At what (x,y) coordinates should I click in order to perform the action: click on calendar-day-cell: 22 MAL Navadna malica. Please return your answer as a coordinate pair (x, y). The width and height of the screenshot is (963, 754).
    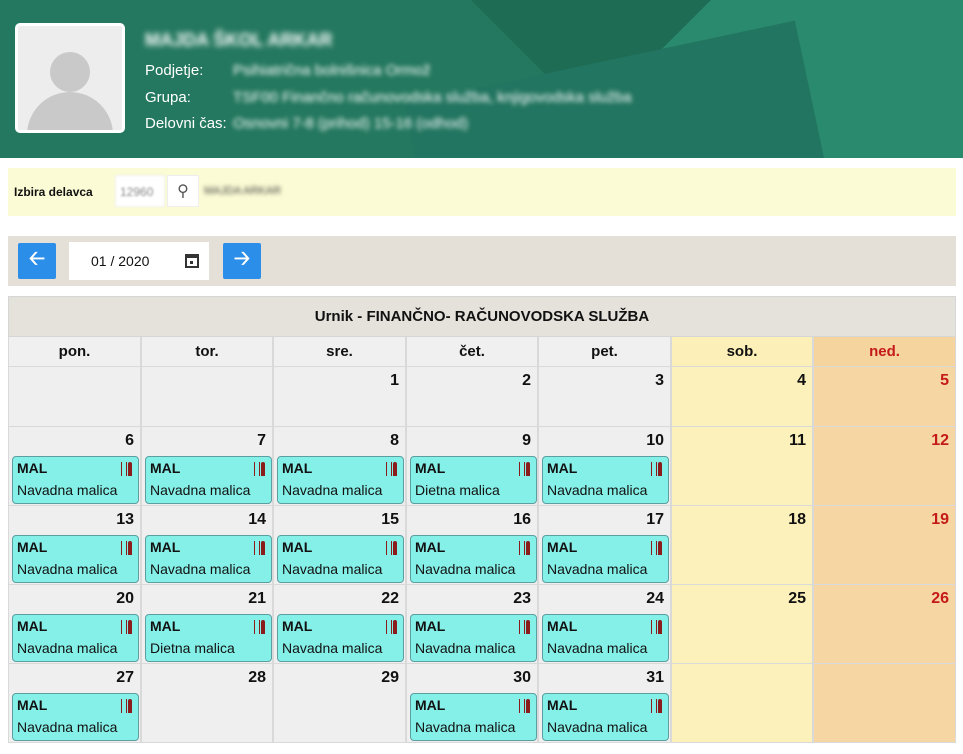
    Looking at the image, I should click on (339, 624).